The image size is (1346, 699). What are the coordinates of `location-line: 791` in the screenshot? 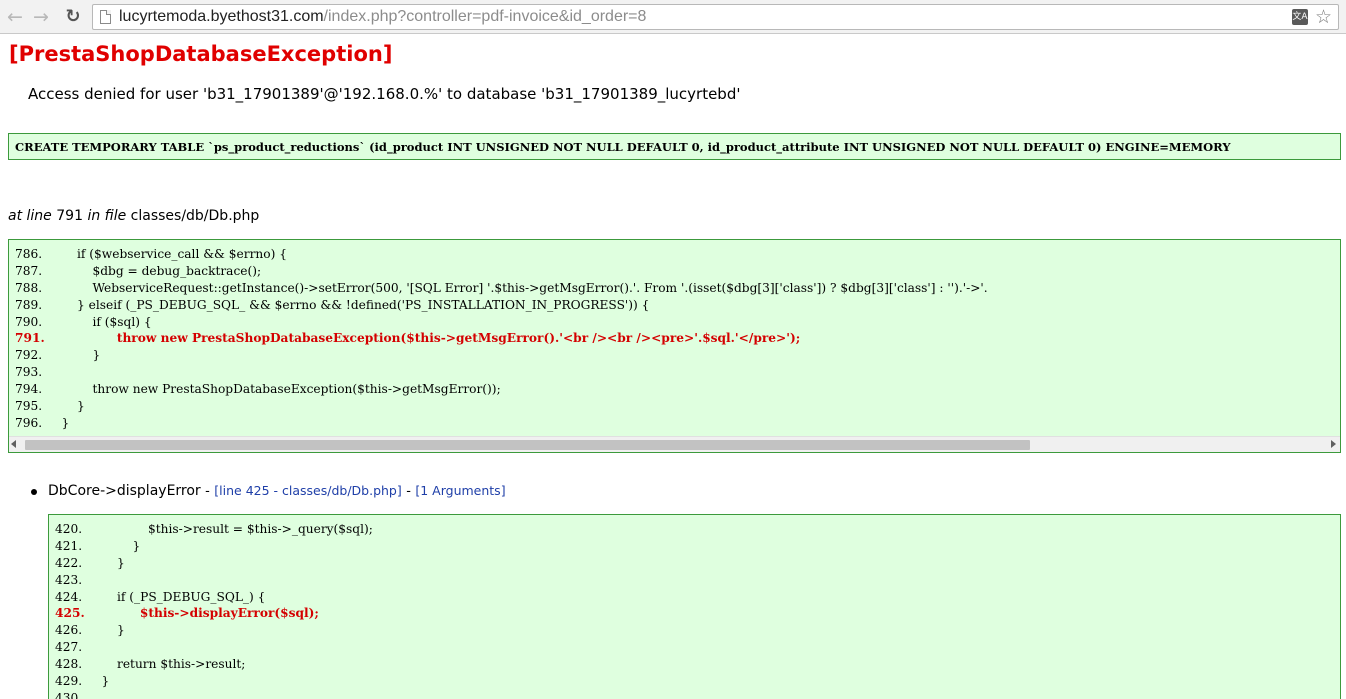 It's located at (69, 216).